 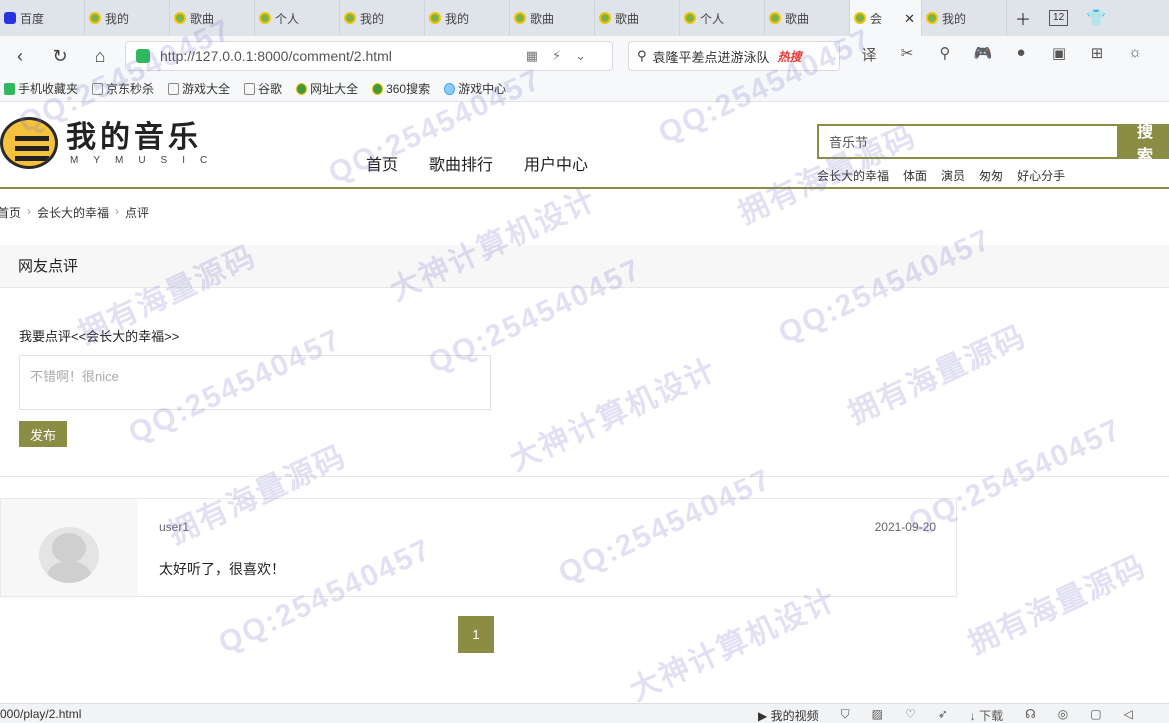 What do you see at coordinates (1030, 715) in the screenshot?
I see `headset-icon: ☊` at bounding box center [1030, 715].